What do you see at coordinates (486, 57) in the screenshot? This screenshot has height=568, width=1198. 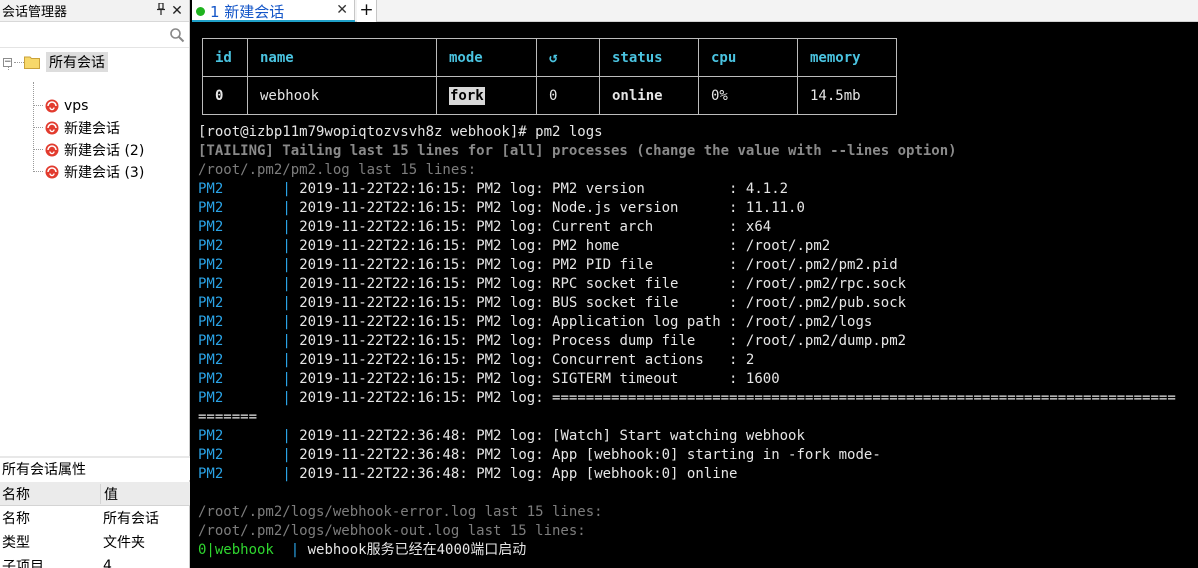 I see `col-mode-header: mode` at bounding box center [486, 57].